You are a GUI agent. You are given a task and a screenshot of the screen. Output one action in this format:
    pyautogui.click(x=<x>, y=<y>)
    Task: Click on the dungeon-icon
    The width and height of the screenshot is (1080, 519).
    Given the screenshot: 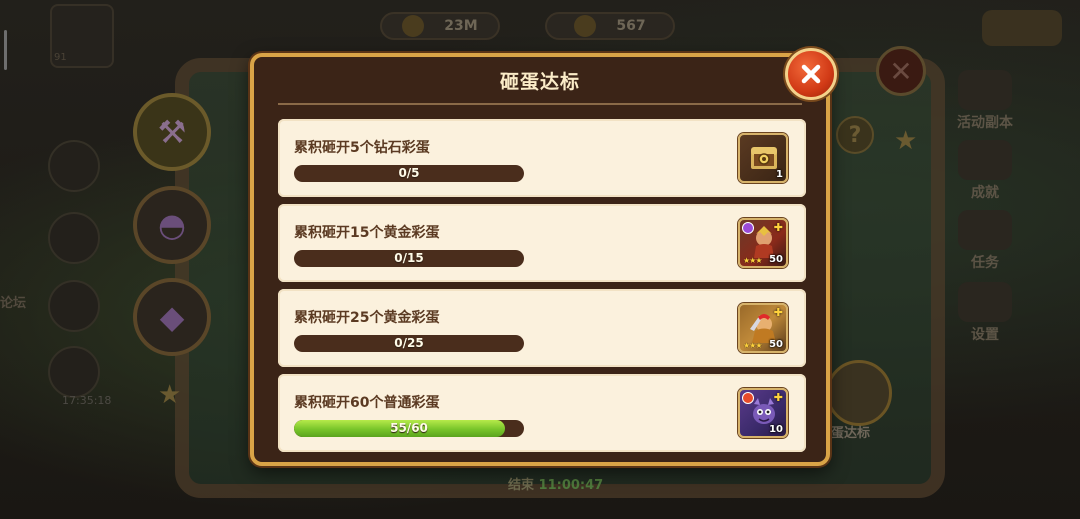 What is the action you would take?
    pyautogui.click(x=985, y=90)
    